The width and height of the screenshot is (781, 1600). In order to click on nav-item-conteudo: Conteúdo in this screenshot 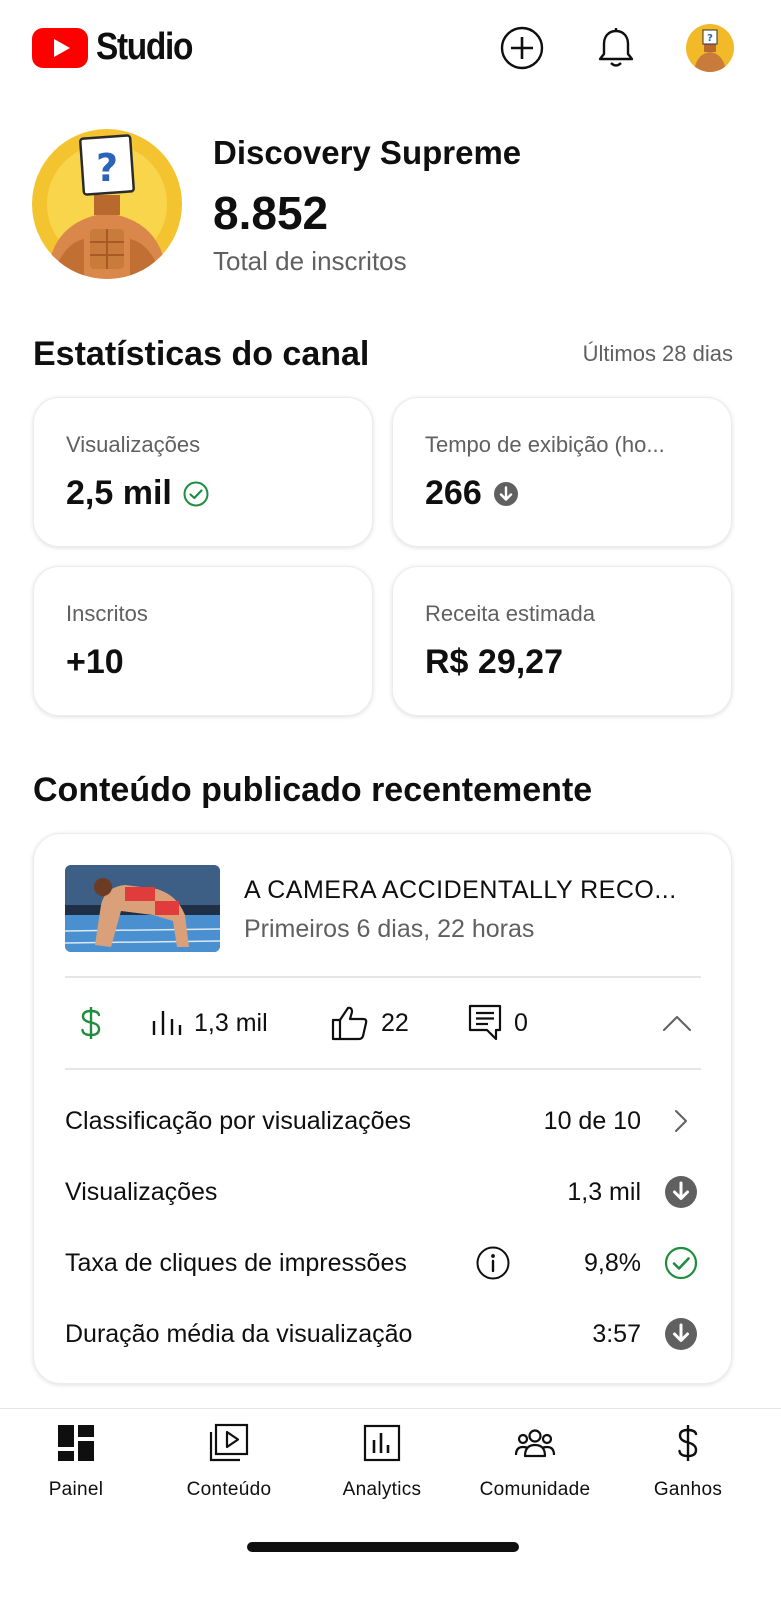, I will do `click(229, 1461)`.